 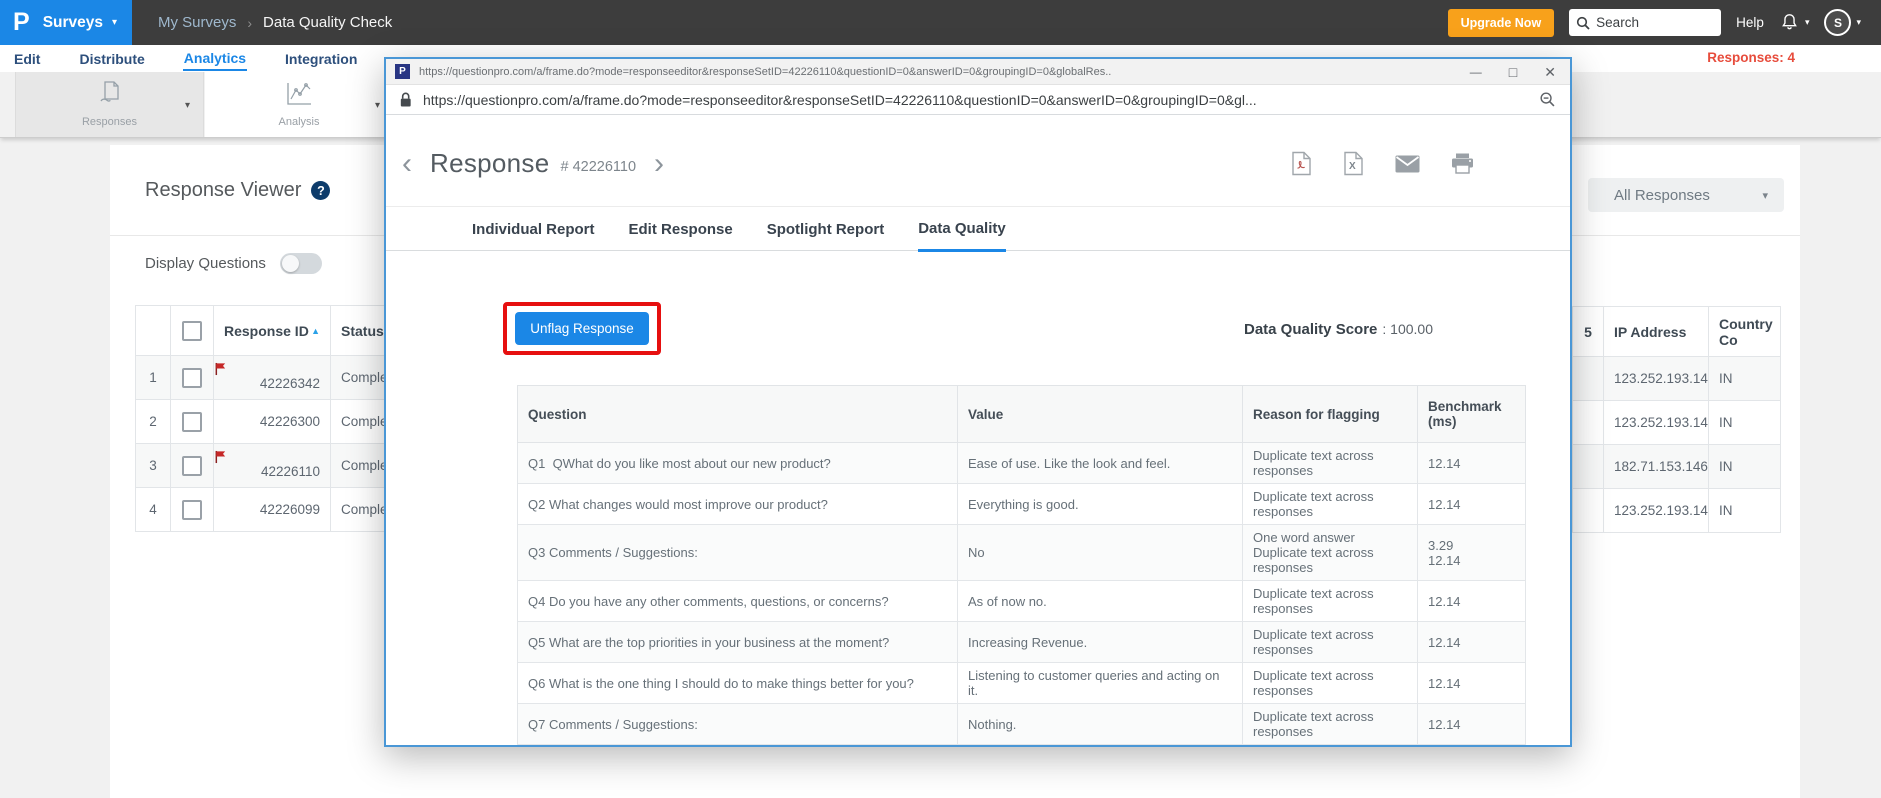 What do you see at coordinates (1471, 414) in the screenshot?
I see `benchmark-header: Benchmark (ms)` at bounding box center [1471, 414].